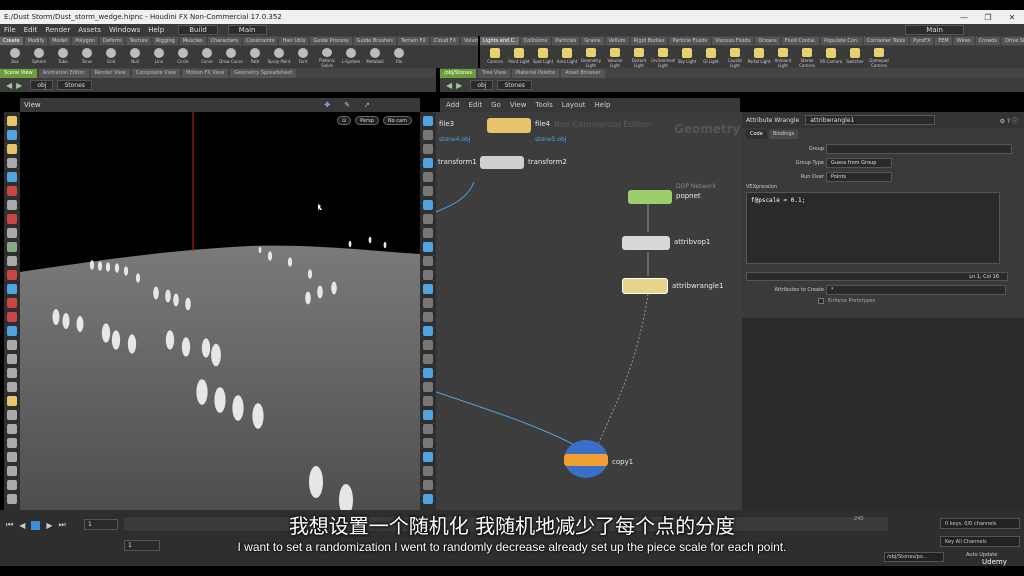  What do you see at coordinates (821, 301) in the screenshot?
I see `enforce-checkbox` at bounding box center [821, 301].